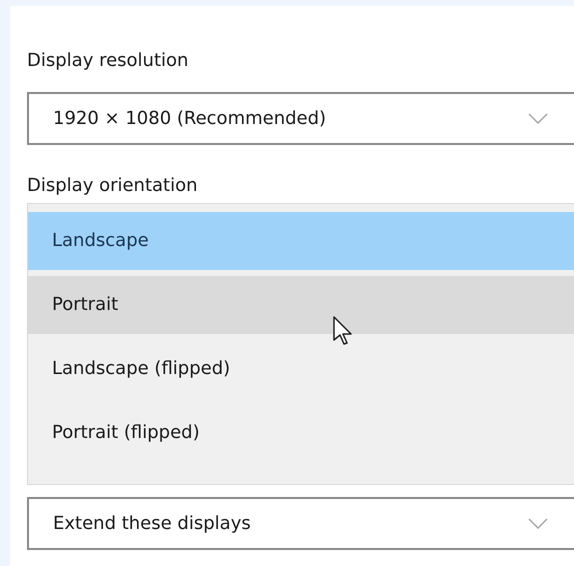  Describe the element at coordinates (301, 369) in the screenshot. I see `menu-option: Landscape (flipped)` at that location.